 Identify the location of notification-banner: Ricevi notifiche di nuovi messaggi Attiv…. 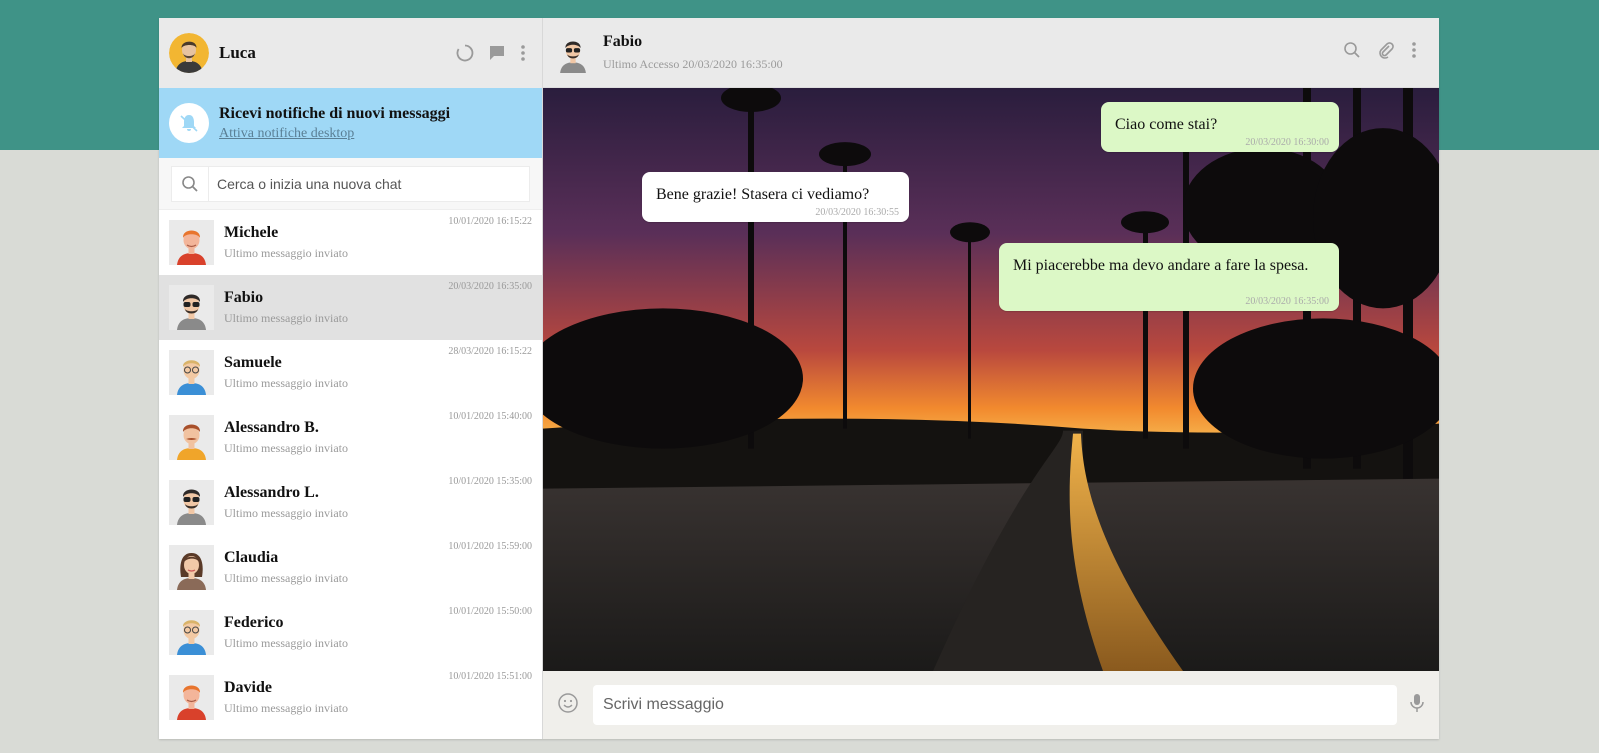
(350, 123).